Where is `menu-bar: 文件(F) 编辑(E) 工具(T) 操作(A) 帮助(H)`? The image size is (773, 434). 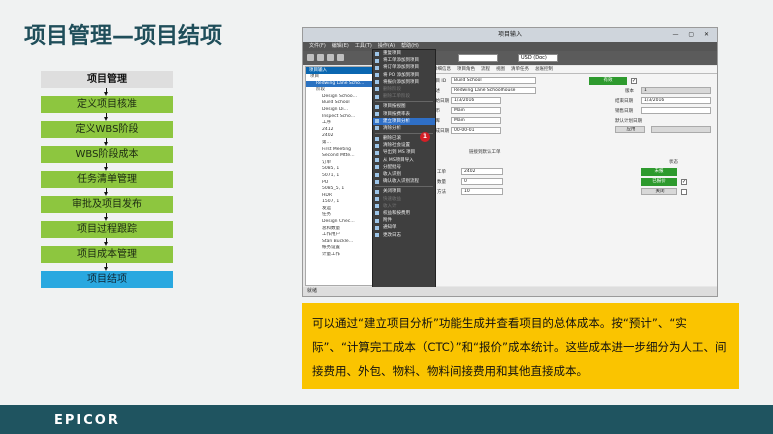 menu-bar: 文件(F) 编辑(E) 工具(T) 操作(A) 帮助(H) is located at coordinates (510, 46).